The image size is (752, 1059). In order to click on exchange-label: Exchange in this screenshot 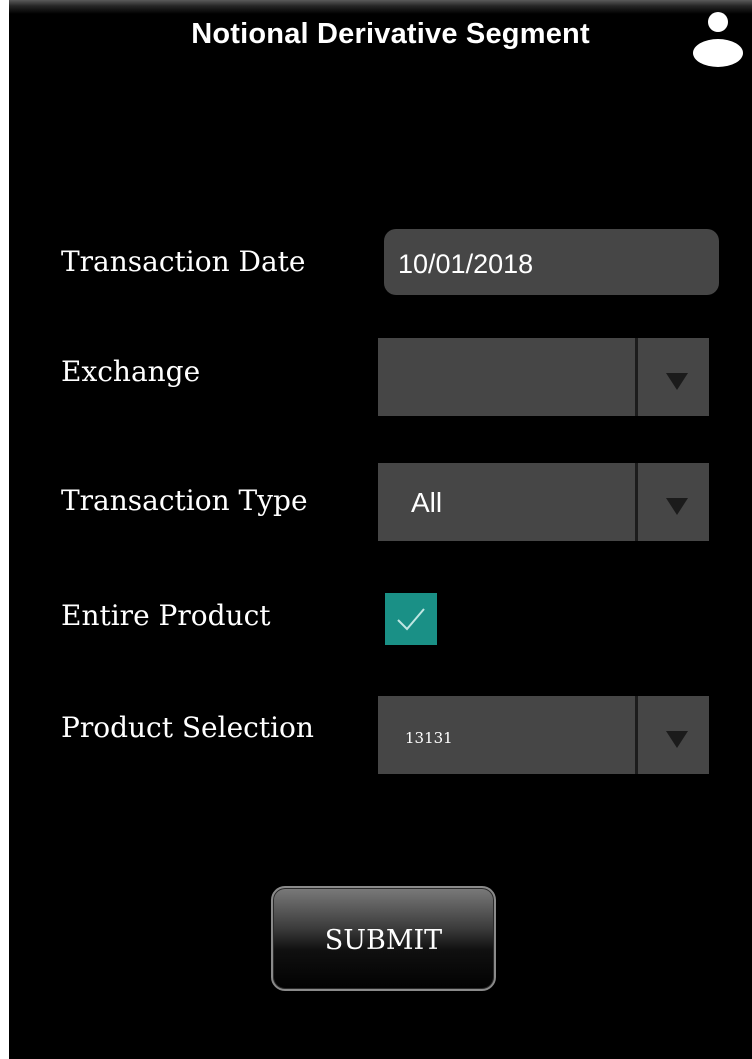, I will do `click(131, 371)`.